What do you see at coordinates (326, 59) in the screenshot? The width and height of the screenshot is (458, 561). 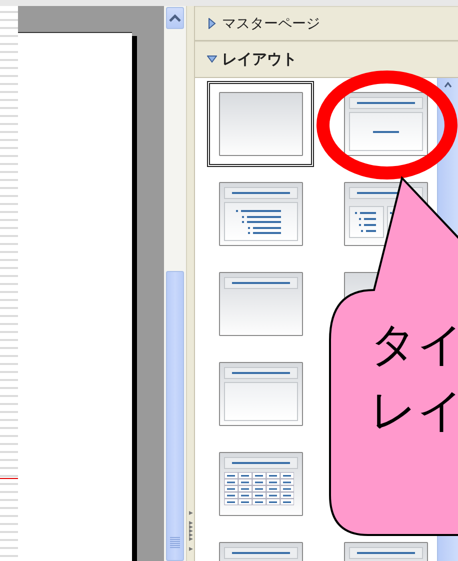 I see `panel-section-header: レイアウト` at bounding box center [326, 59].